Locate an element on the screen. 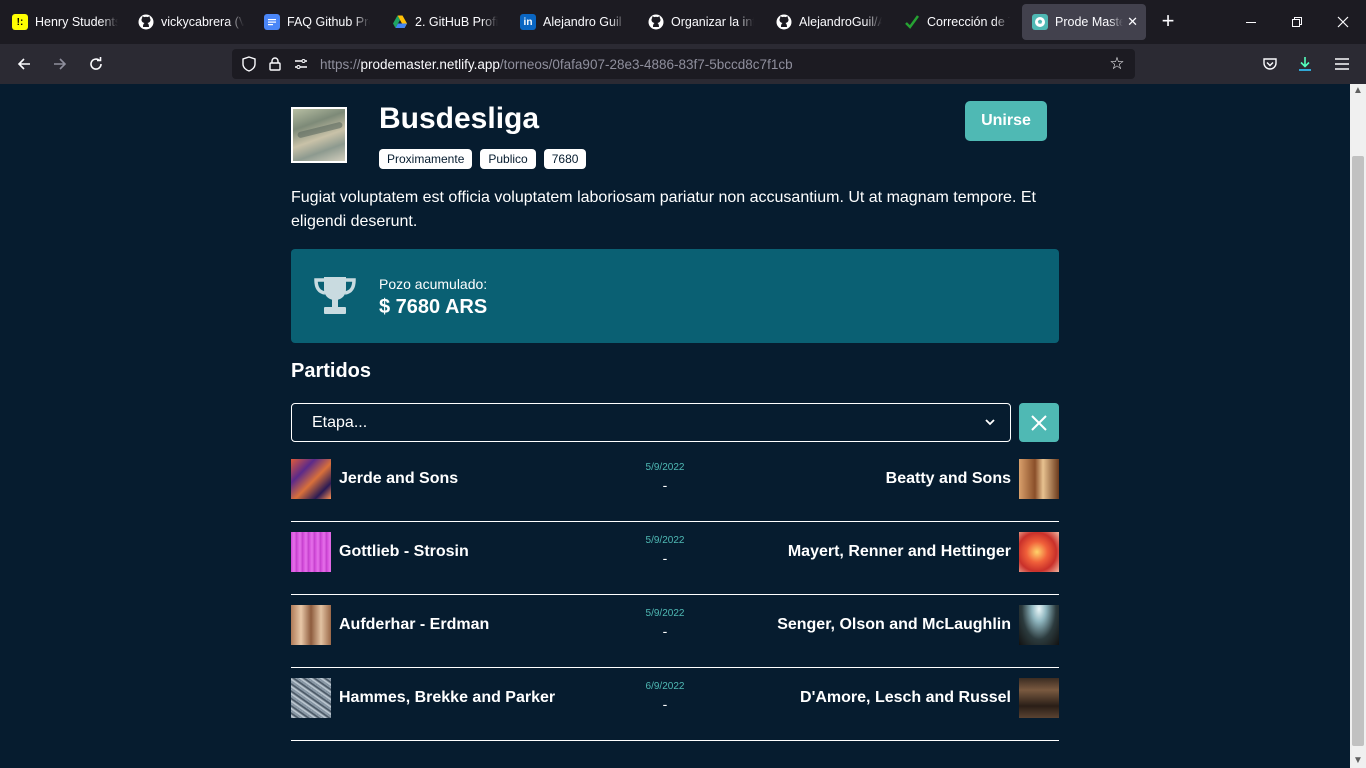  checkmark-icon is located at coordinates (912, 22).